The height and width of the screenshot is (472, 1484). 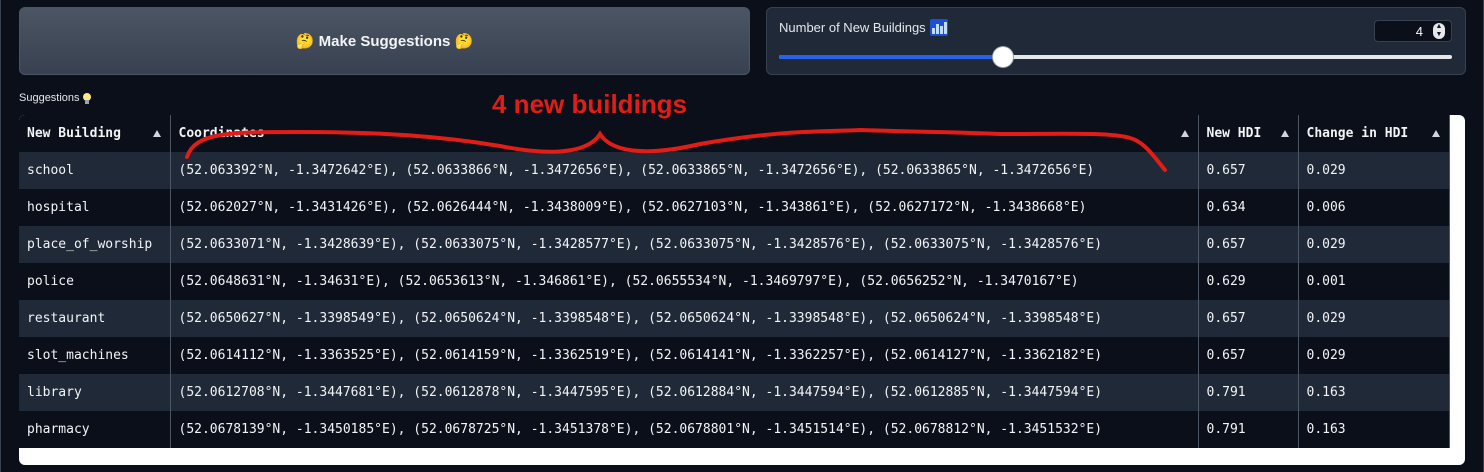 I want to click on make-suggestions-label: 🤔 Make Suggestions 🤔, so click(x=384, y=41).